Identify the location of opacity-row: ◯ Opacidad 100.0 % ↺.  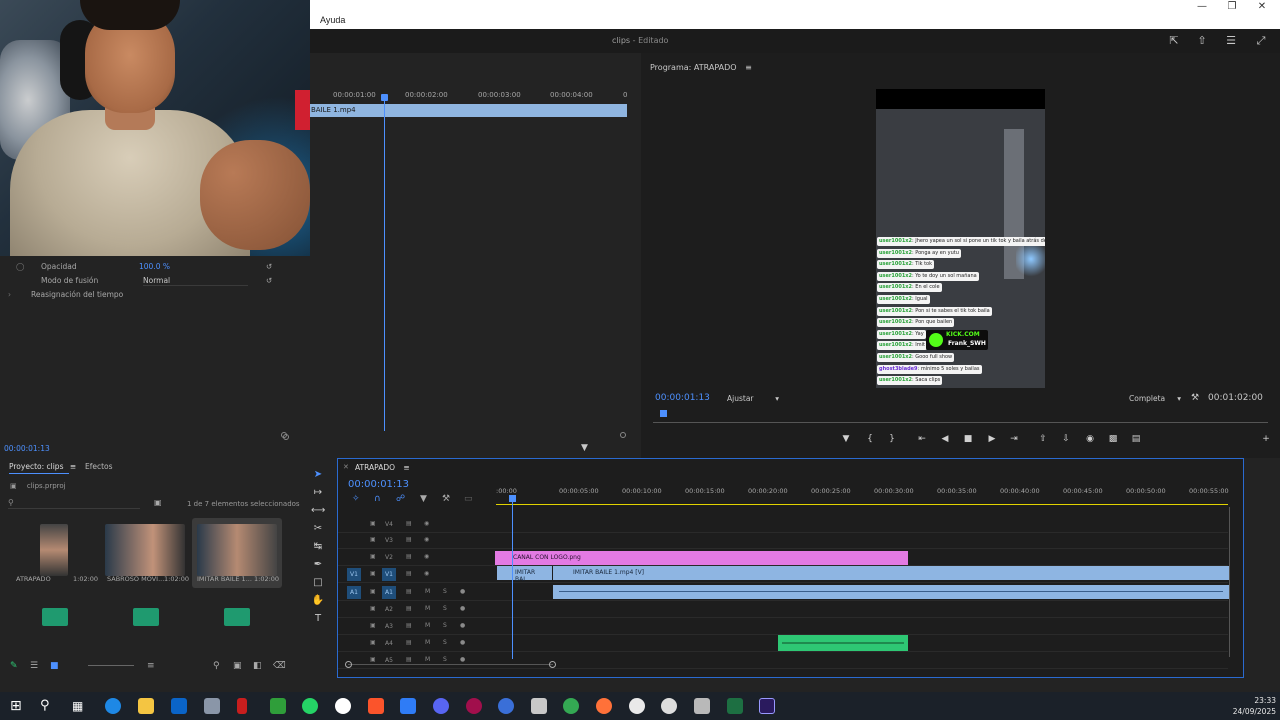
(141, 266).